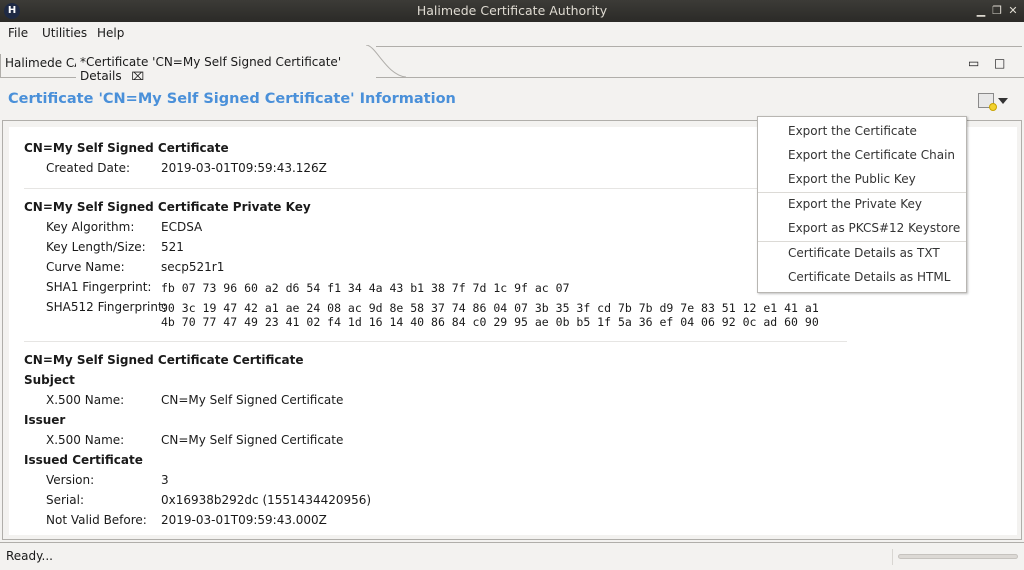 The width and height of the screenshot is (1024, 570). I want to click on tab-label: Halimede CA, so click(44, 63).